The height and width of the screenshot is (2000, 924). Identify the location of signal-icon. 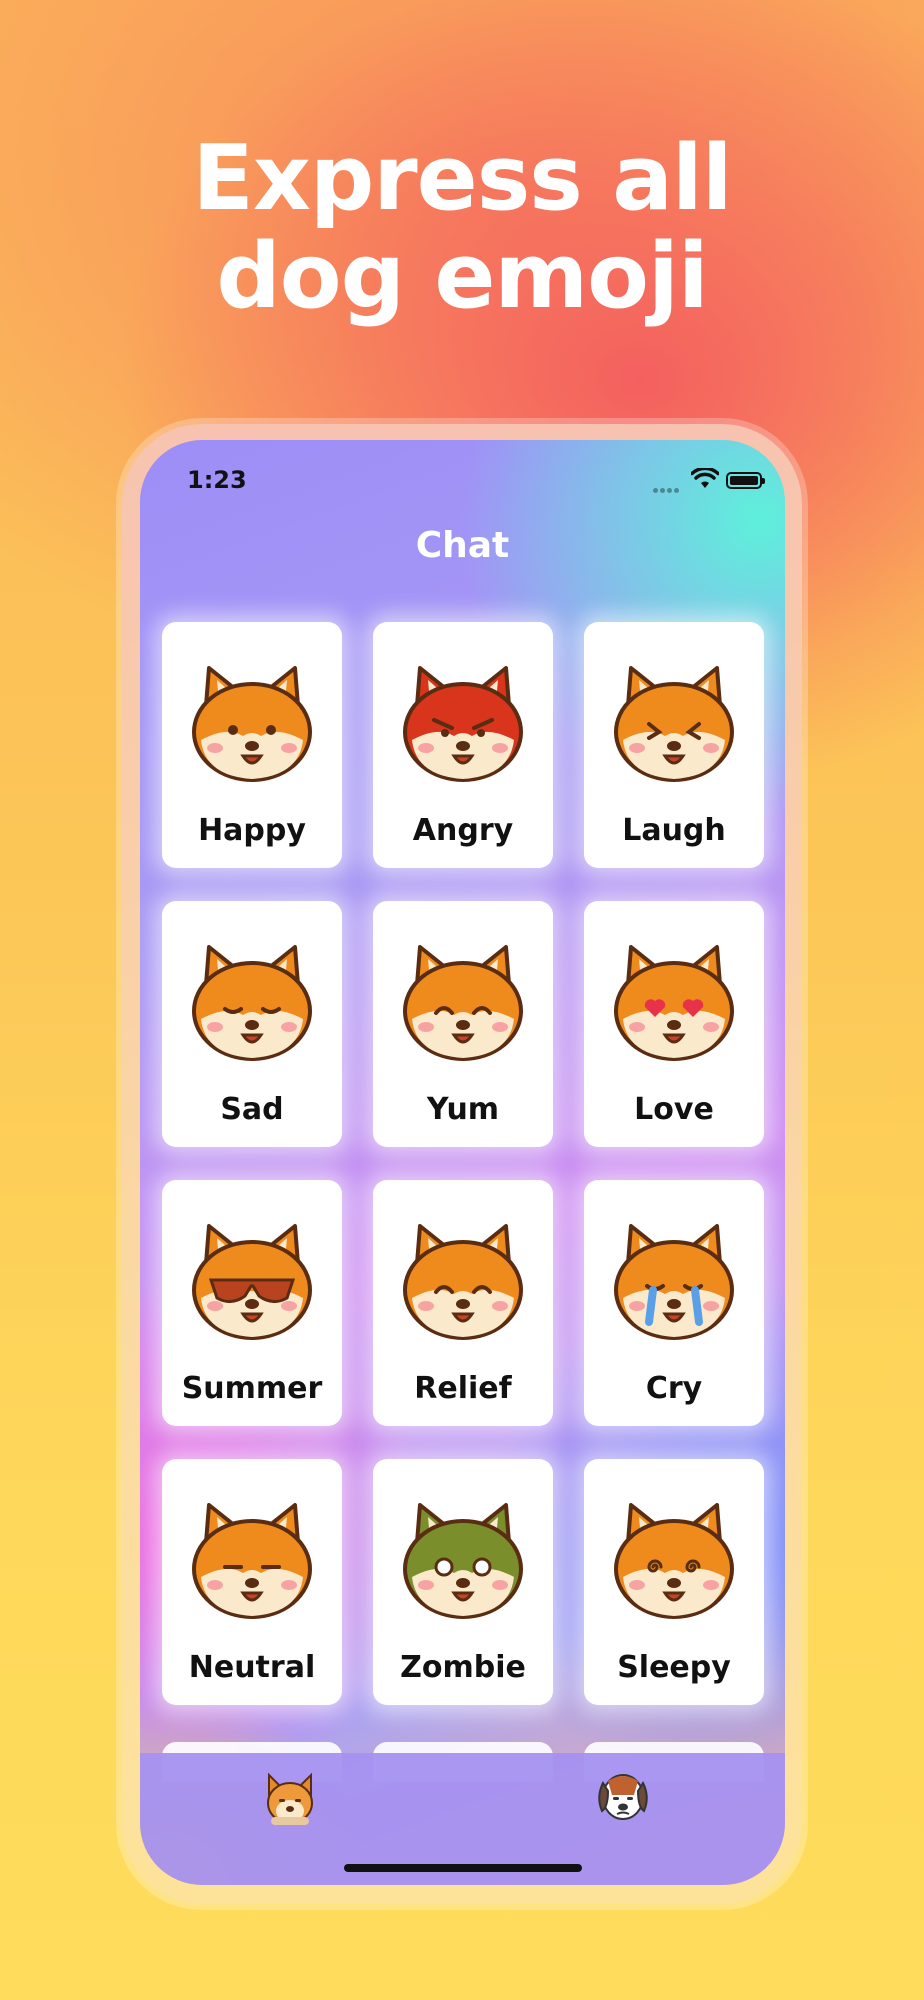
(667, 487).